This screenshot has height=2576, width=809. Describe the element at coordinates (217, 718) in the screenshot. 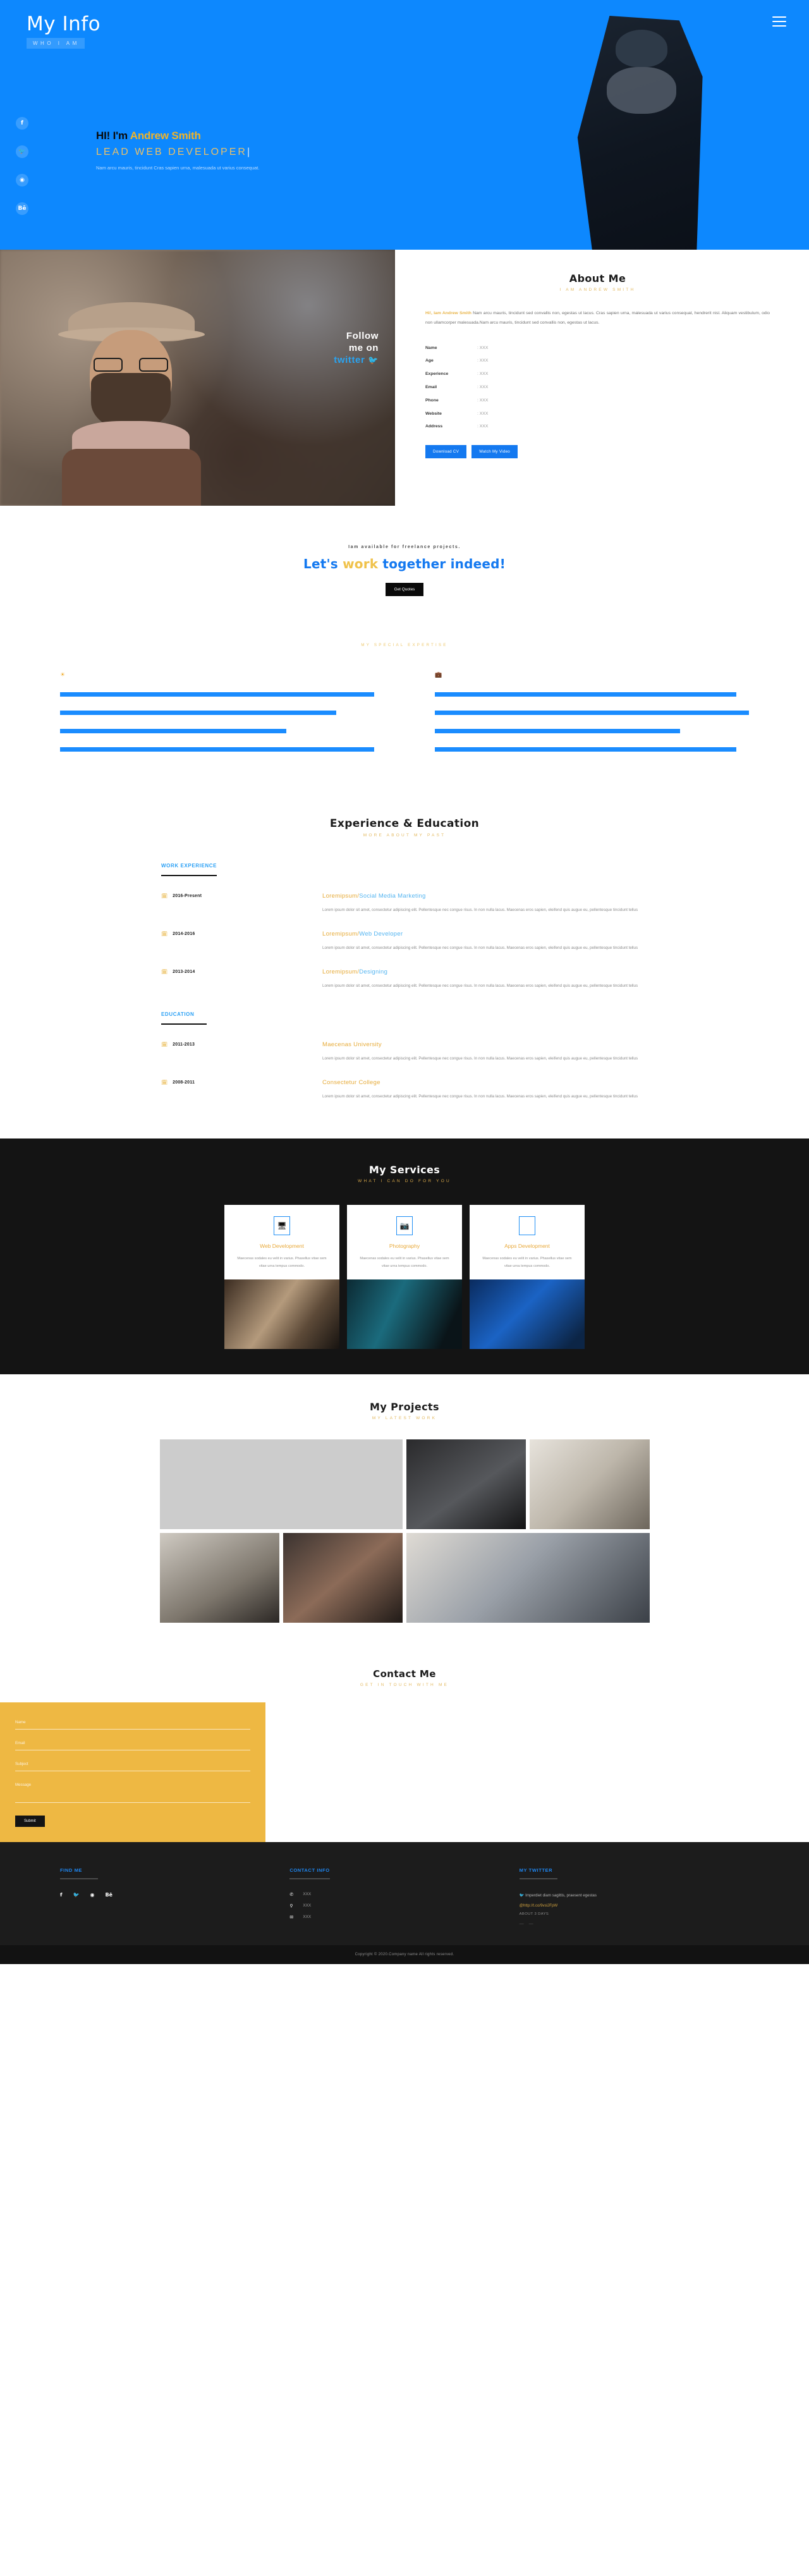

I see `expertise-column-left: ☀` at that location.